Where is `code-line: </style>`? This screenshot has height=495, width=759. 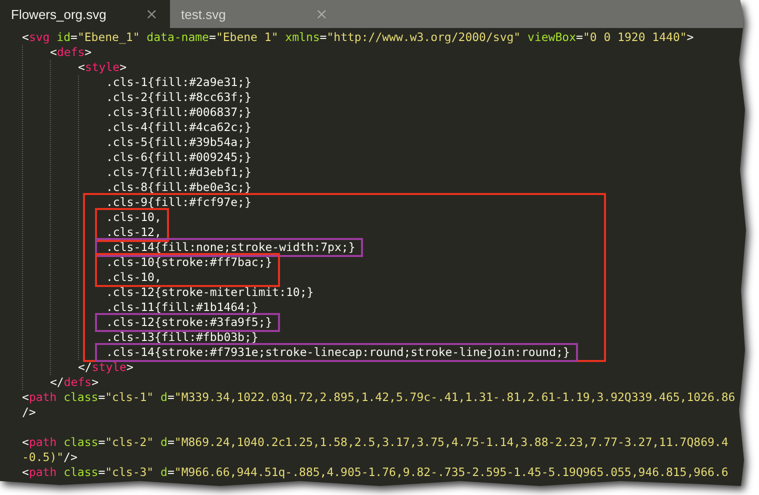 code-line: </style> is located at coordinates (106, 367).